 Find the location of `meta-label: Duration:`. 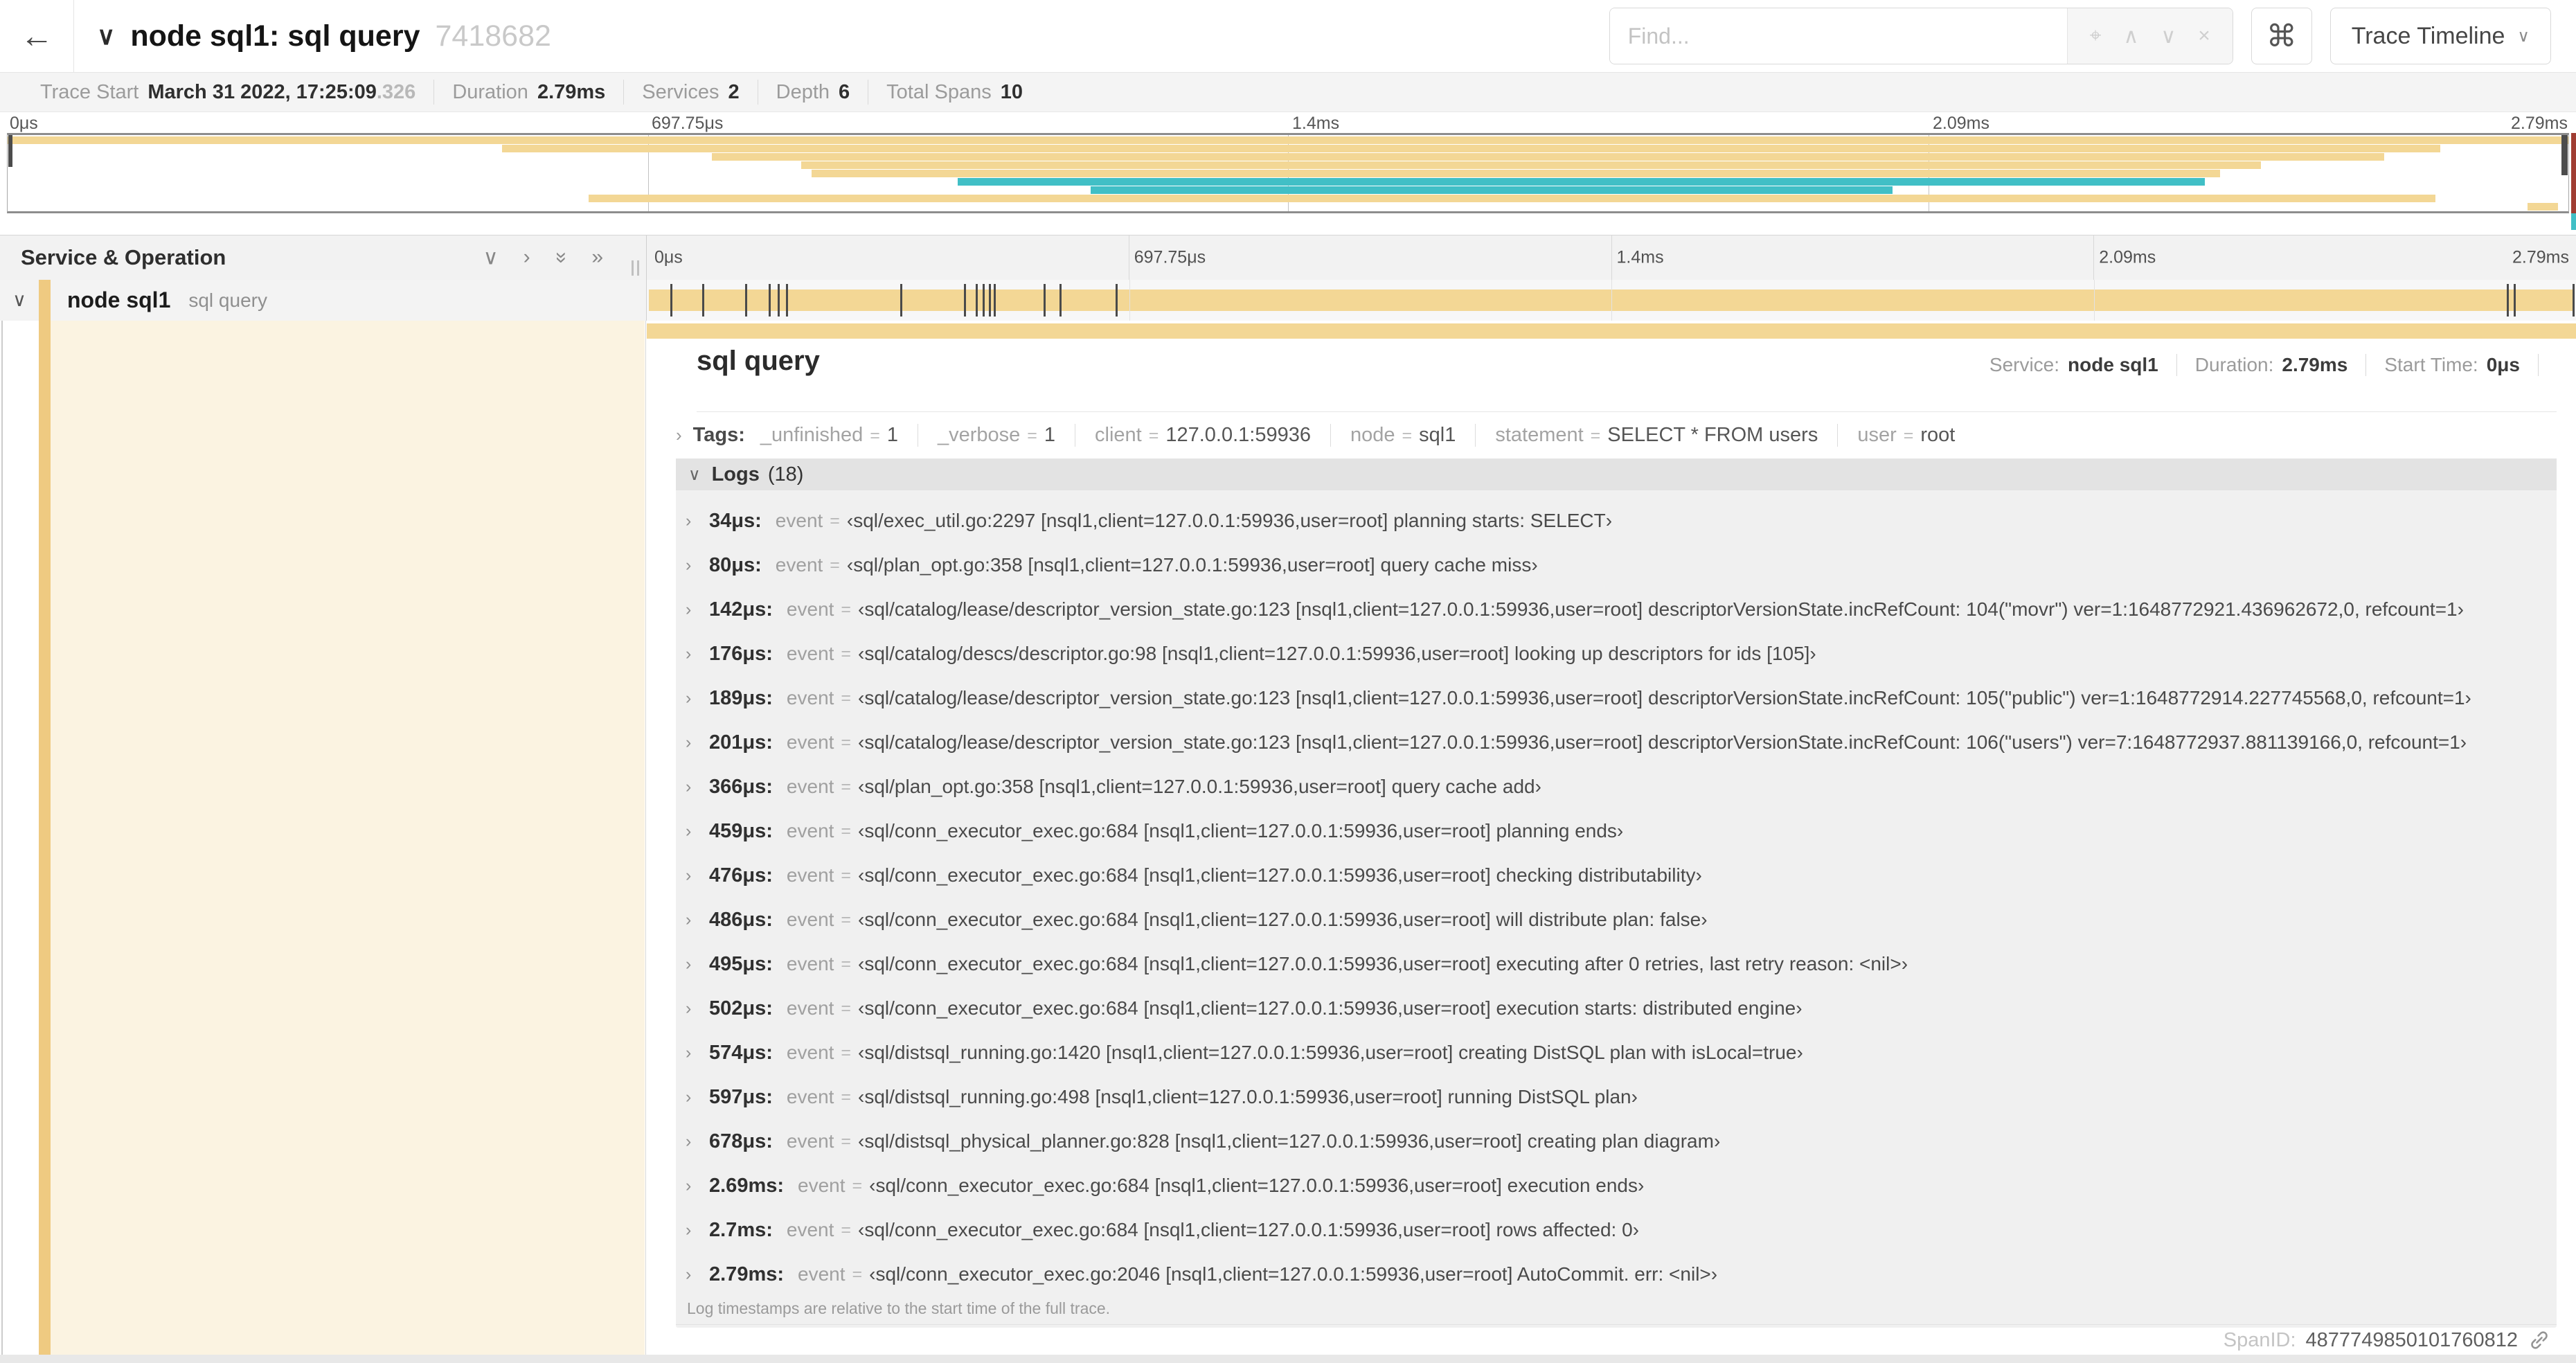

meta-label: Duration: is located at coordinates (2234, 364).